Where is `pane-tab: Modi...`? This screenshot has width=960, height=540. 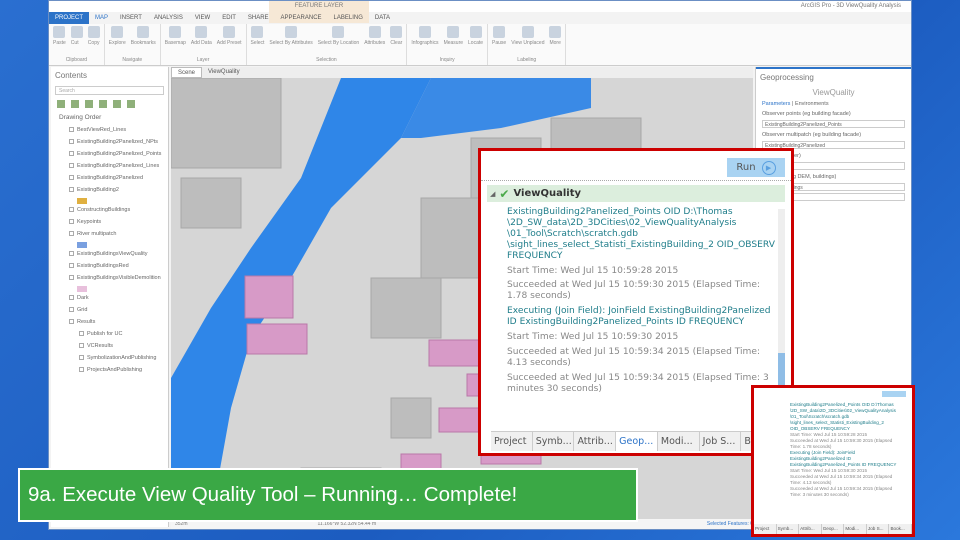 pane-tab: Modi... is located at coordinates (678, 441).